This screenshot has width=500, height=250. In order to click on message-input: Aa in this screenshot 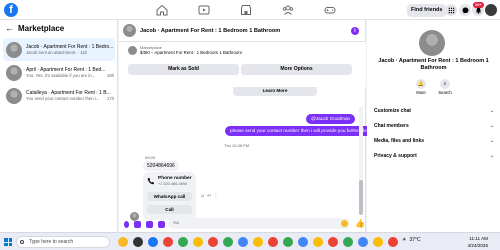, I will do `click(259, 223)`.